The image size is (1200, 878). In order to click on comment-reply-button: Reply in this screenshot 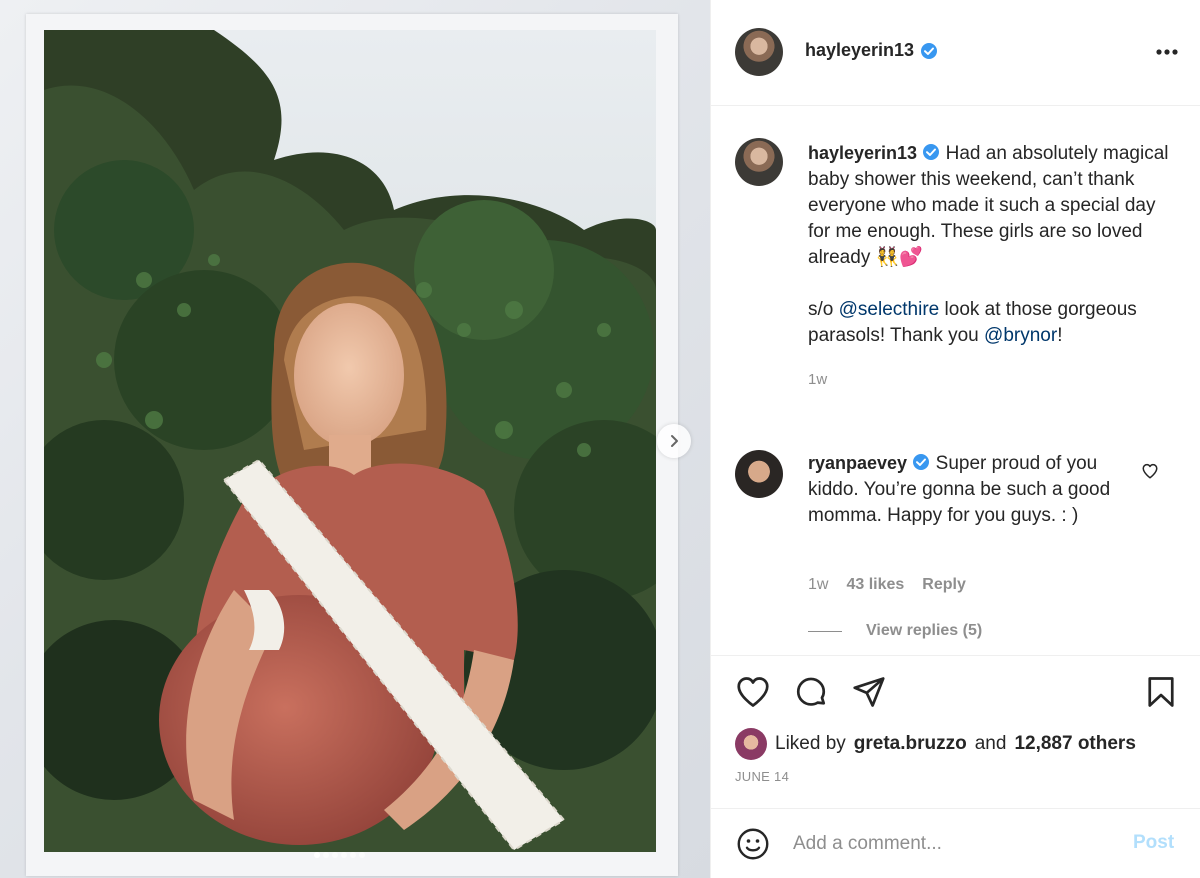, I will do `click(944, 585)`.